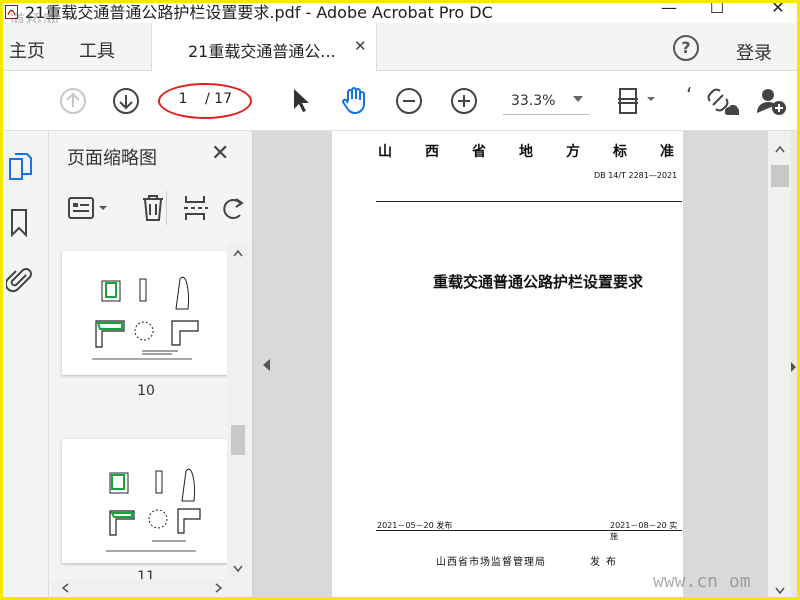 This screenshot has height=600, width=800. Describe the element at coordinates (73, 101) in the screenshot. I see `previous-page-icon` at that location.